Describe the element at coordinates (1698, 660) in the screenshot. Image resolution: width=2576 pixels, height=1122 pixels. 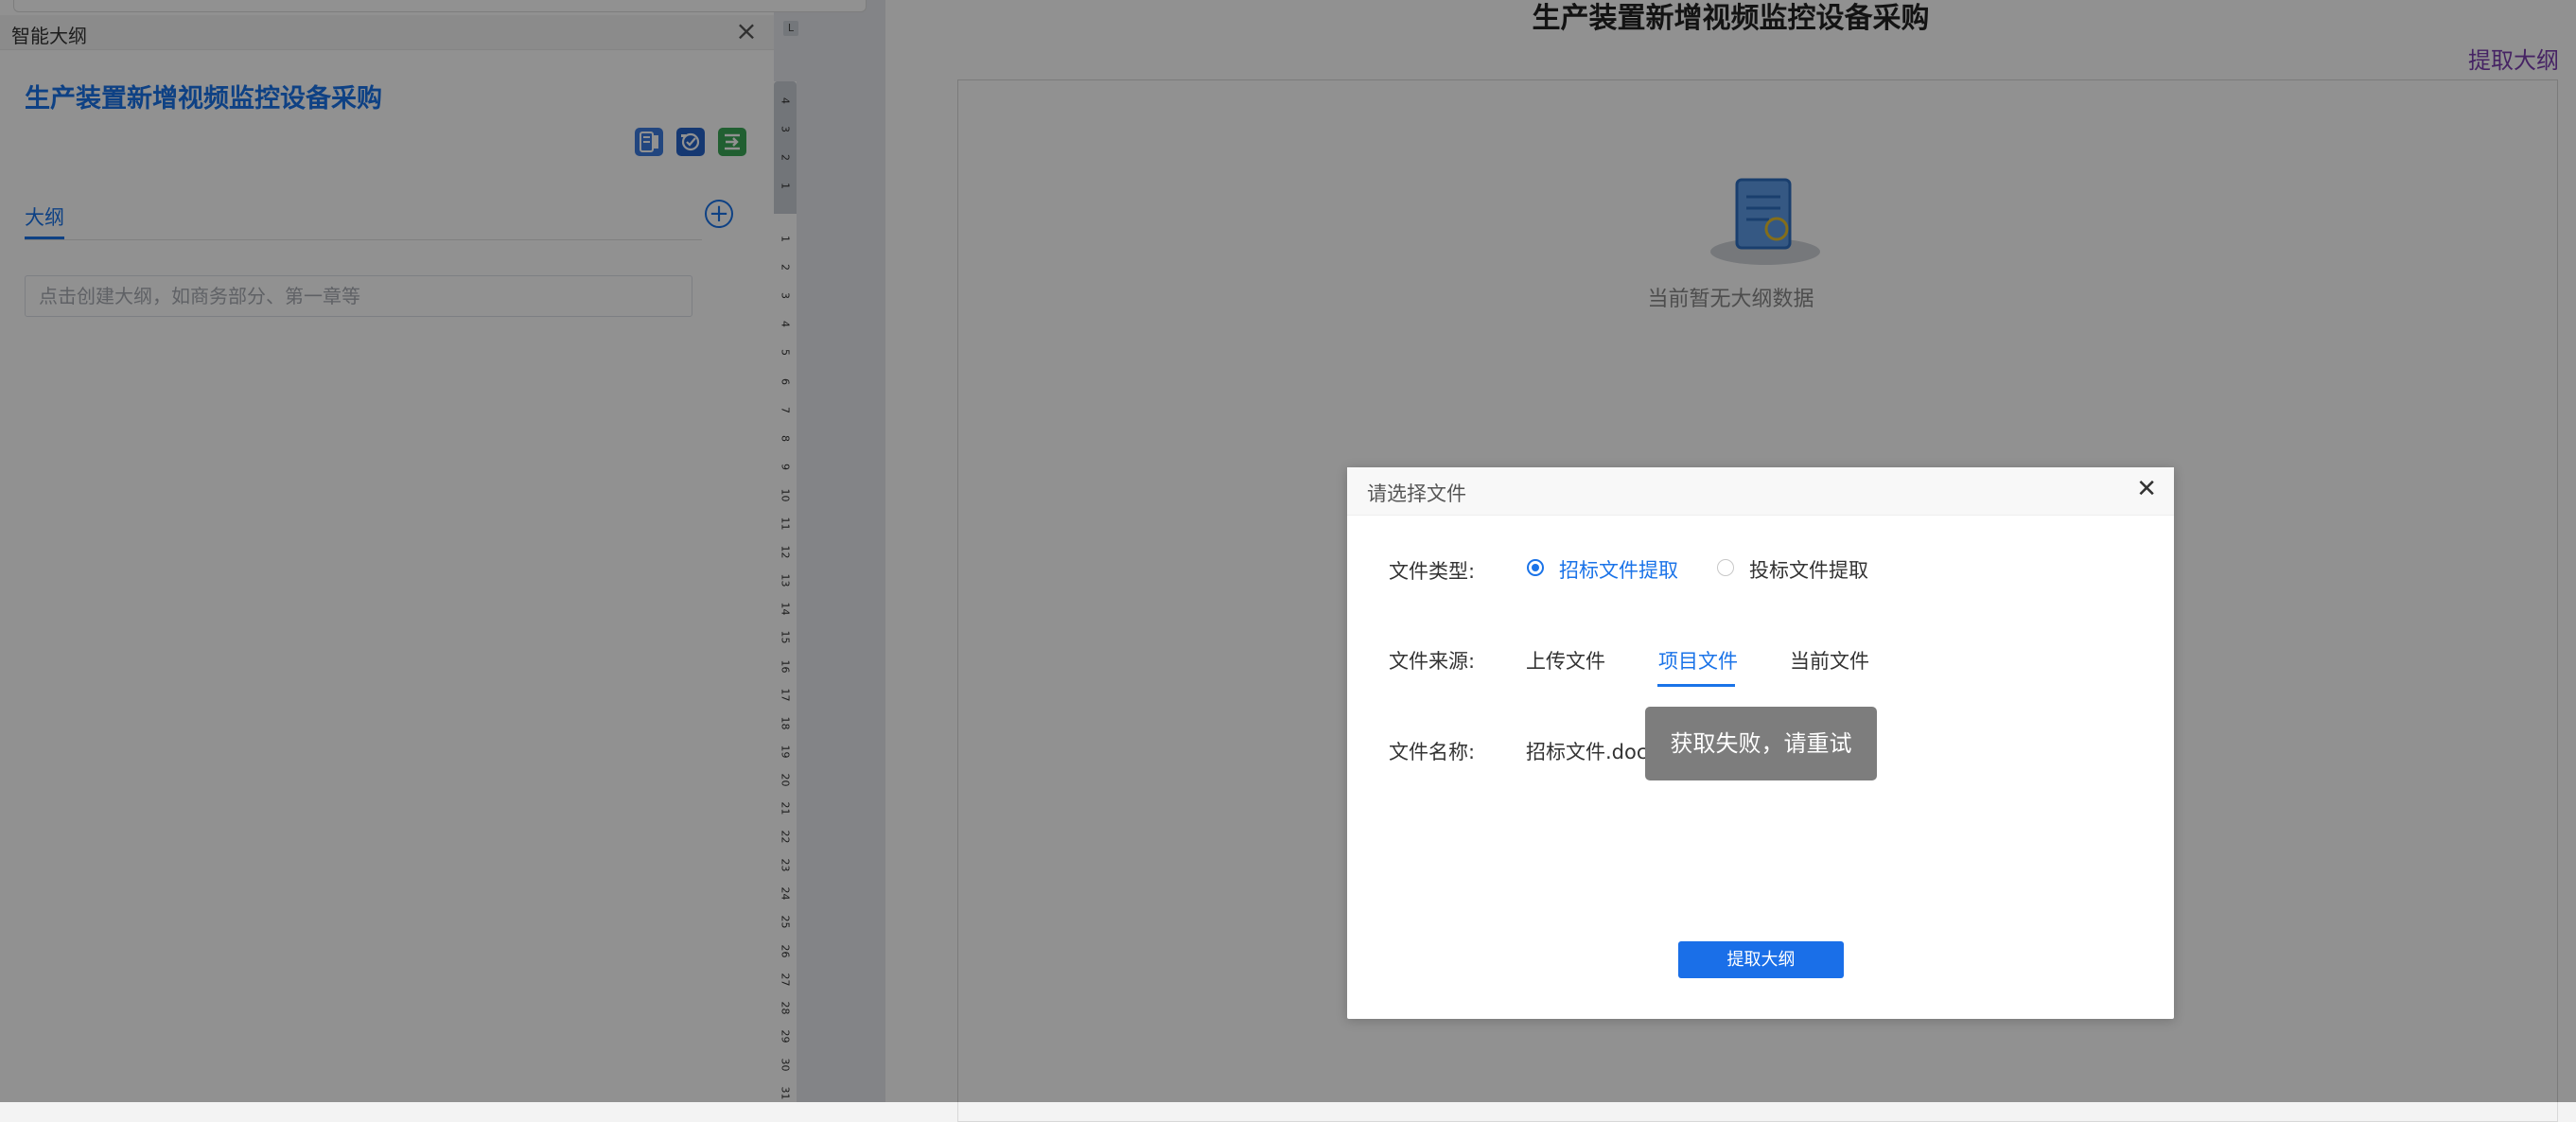
I see `tab-project-file: 项目文件` at that location.